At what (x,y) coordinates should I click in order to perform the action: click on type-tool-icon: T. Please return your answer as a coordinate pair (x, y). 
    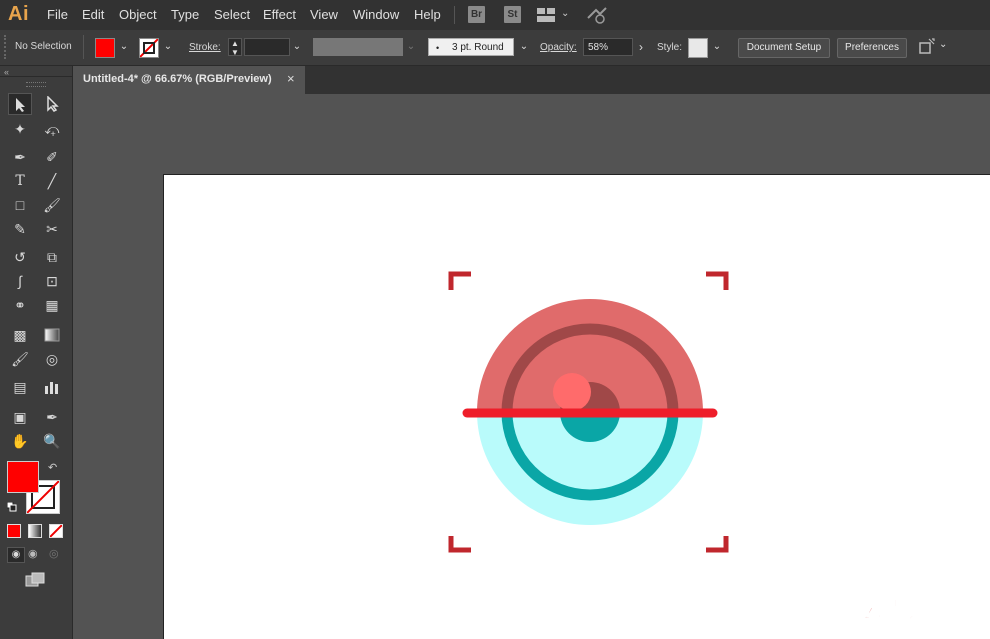
    Looking at the image, I should click on (20, 181).